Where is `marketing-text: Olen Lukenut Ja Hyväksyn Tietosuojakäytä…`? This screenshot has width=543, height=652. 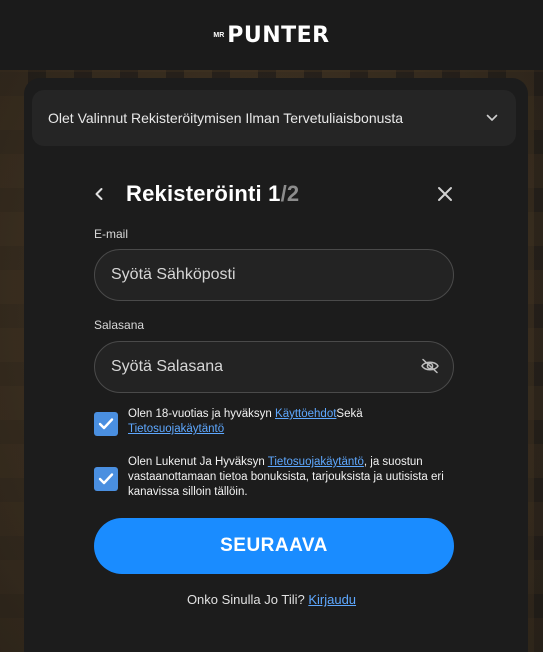
marketing-text: Olen Lukenut Ja Hyväksyn Tietosuojakäytä… is located at coordinates (293, 477).